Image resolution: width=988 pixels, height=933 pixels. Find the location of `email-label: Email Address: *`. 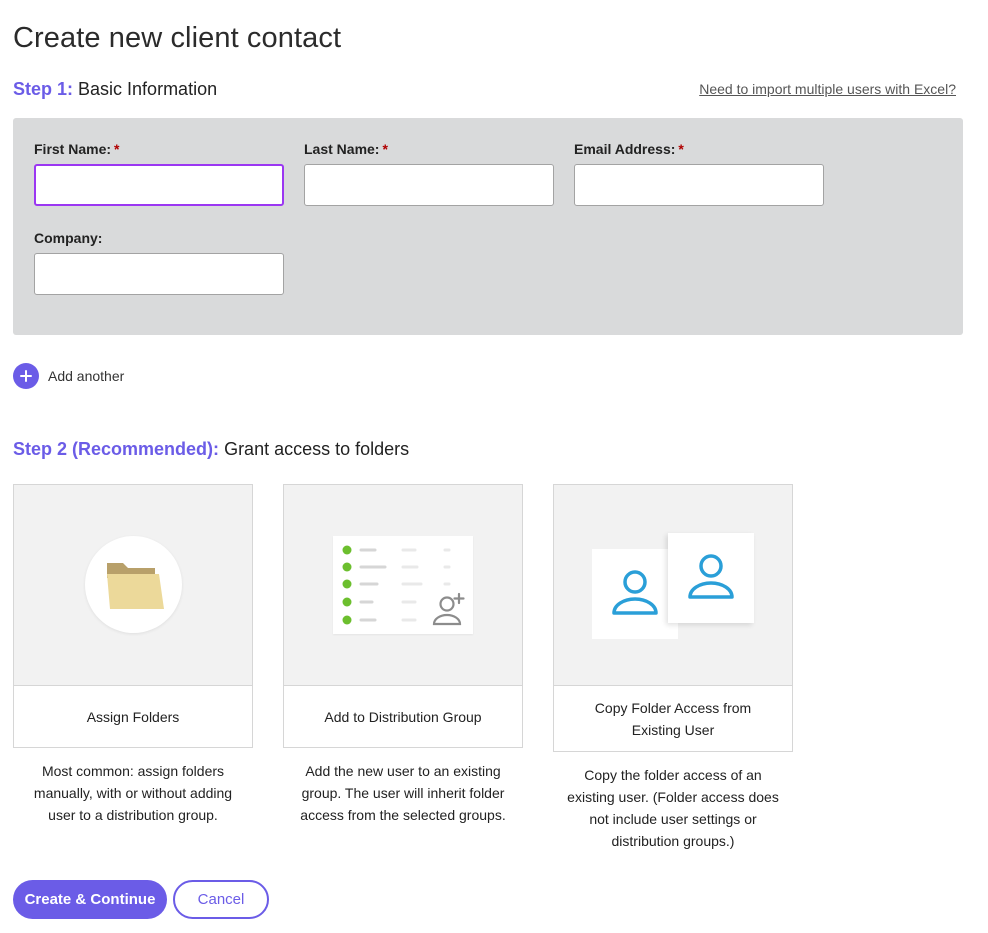

email-label: Email Address: * is located at coordinates (629, 149).